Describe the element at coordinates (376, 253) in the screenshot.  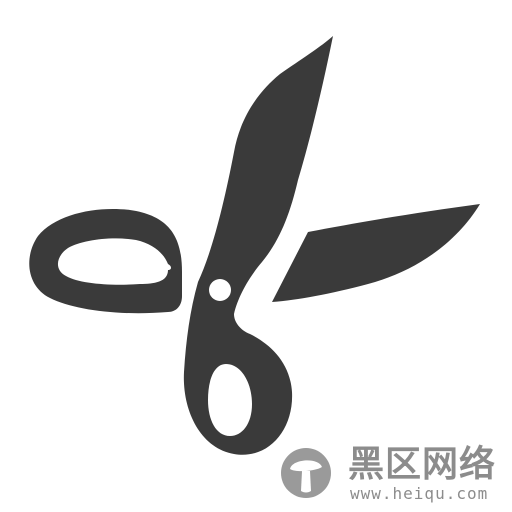
I see `lower-blade` at that location.